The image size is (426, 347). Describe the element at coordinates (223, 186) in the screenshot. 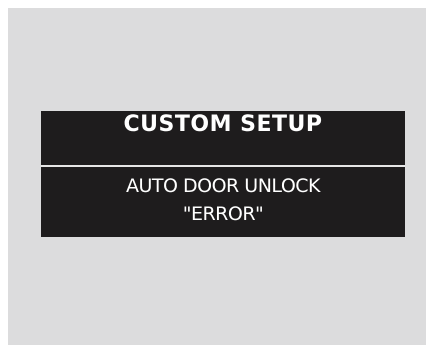

I see `setting-name: AUTO DOOR UNLOCK` at that location.